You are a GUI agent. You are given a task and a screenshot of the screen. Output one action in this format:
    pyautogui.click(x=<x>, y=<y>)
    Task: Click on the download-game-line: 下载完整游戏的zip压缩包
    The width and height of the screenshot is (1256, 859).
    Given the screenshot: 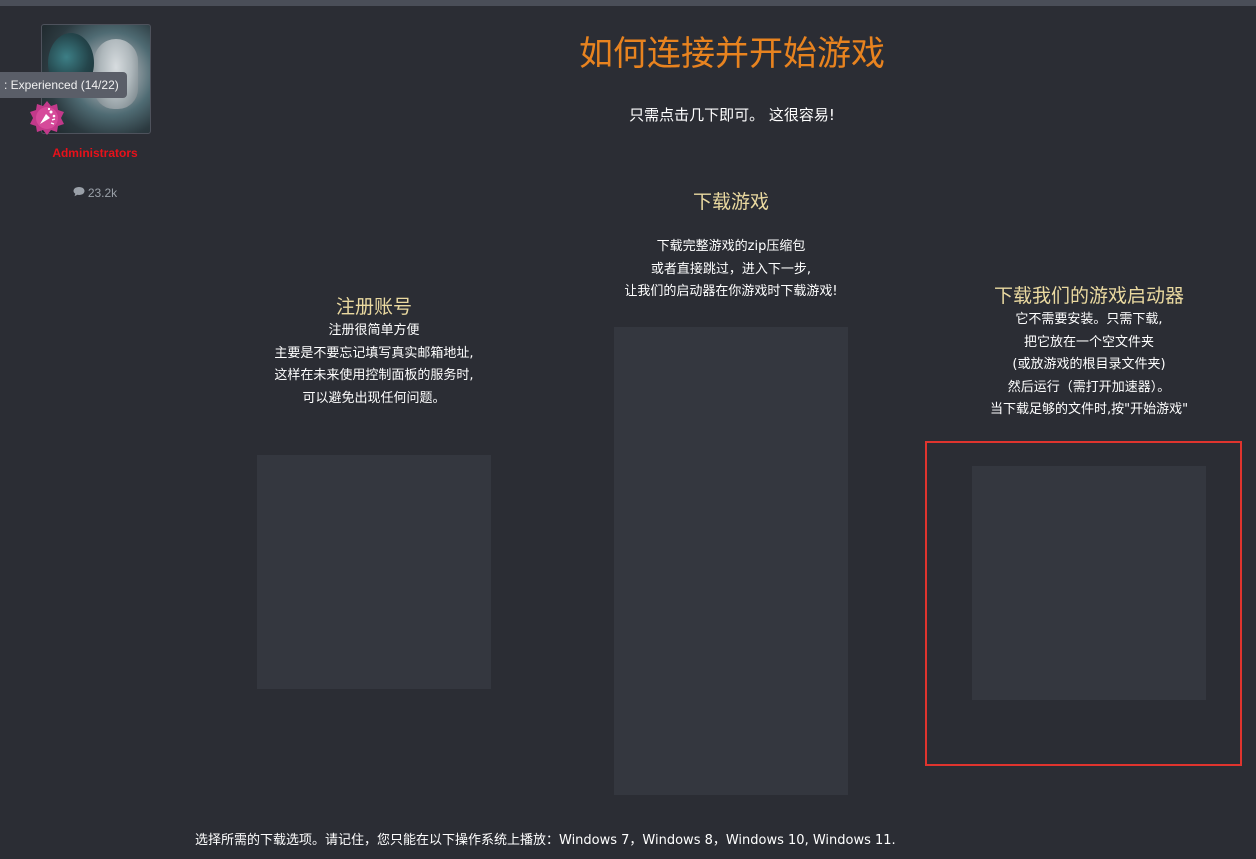 What is the action you would take?
    pyautogui.click(x=731, y=246)
    